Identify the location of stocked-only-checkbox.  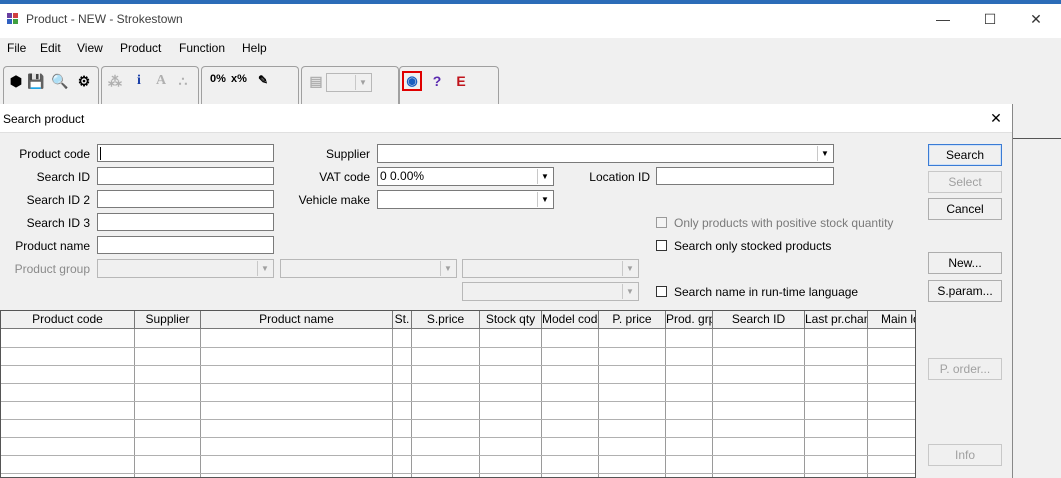
(661, 245).